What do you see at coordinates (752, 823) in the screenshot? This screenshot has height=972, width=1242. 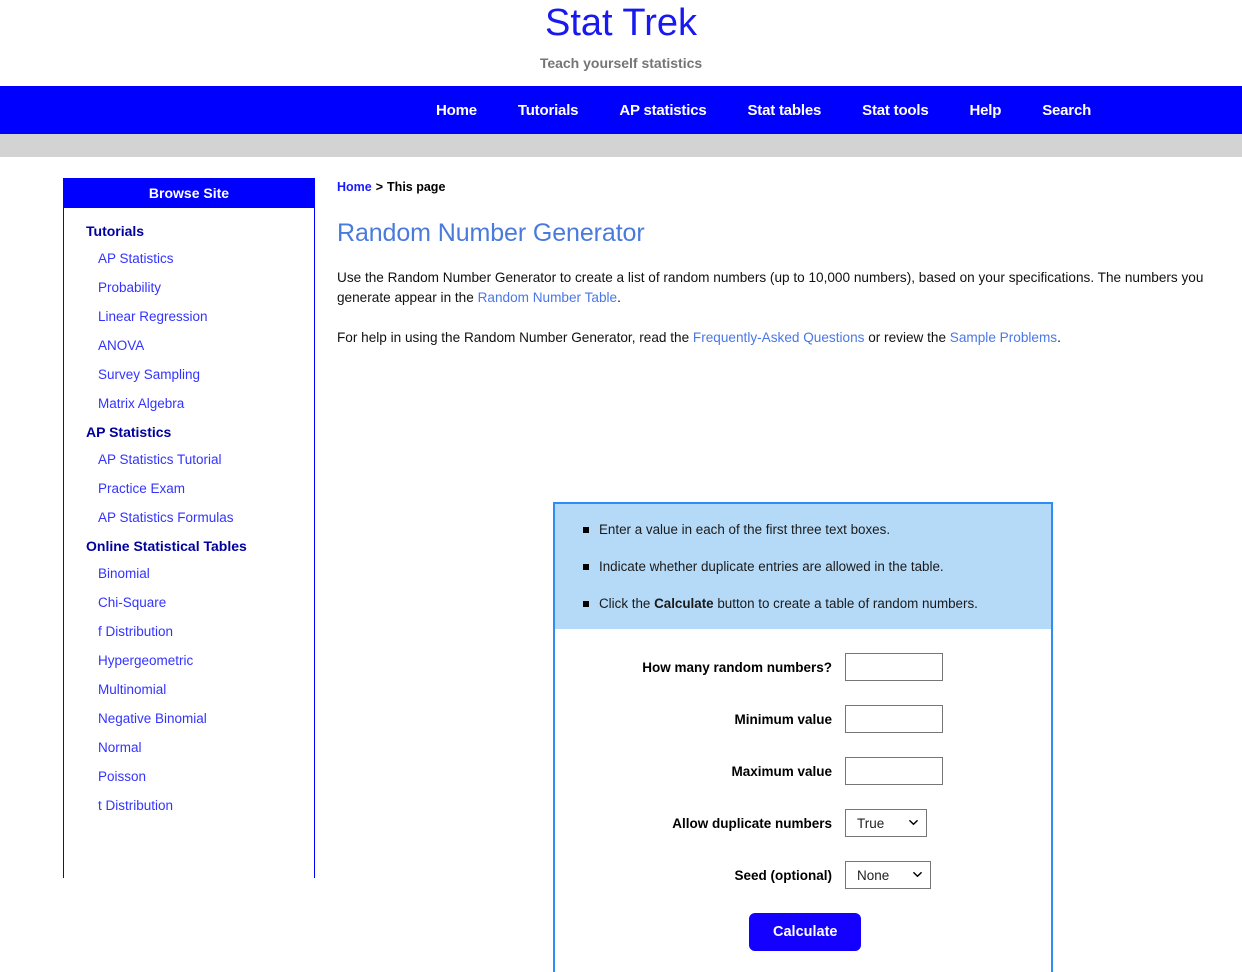 I see `allow-duplicate-numbers-label: Allow duplicate numbers` at bounding box center [752, 823].